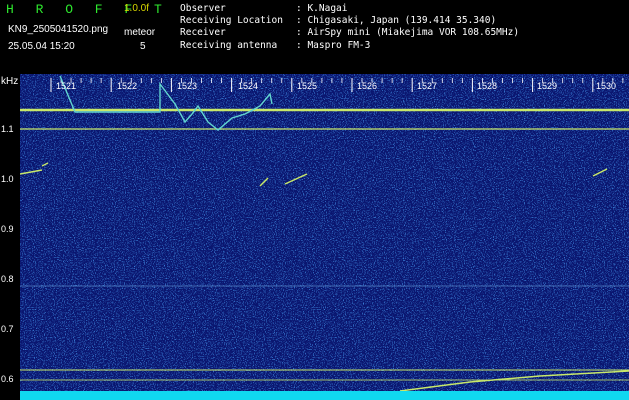  I want to click on time-label-1525: 1525, so click(307, 86).